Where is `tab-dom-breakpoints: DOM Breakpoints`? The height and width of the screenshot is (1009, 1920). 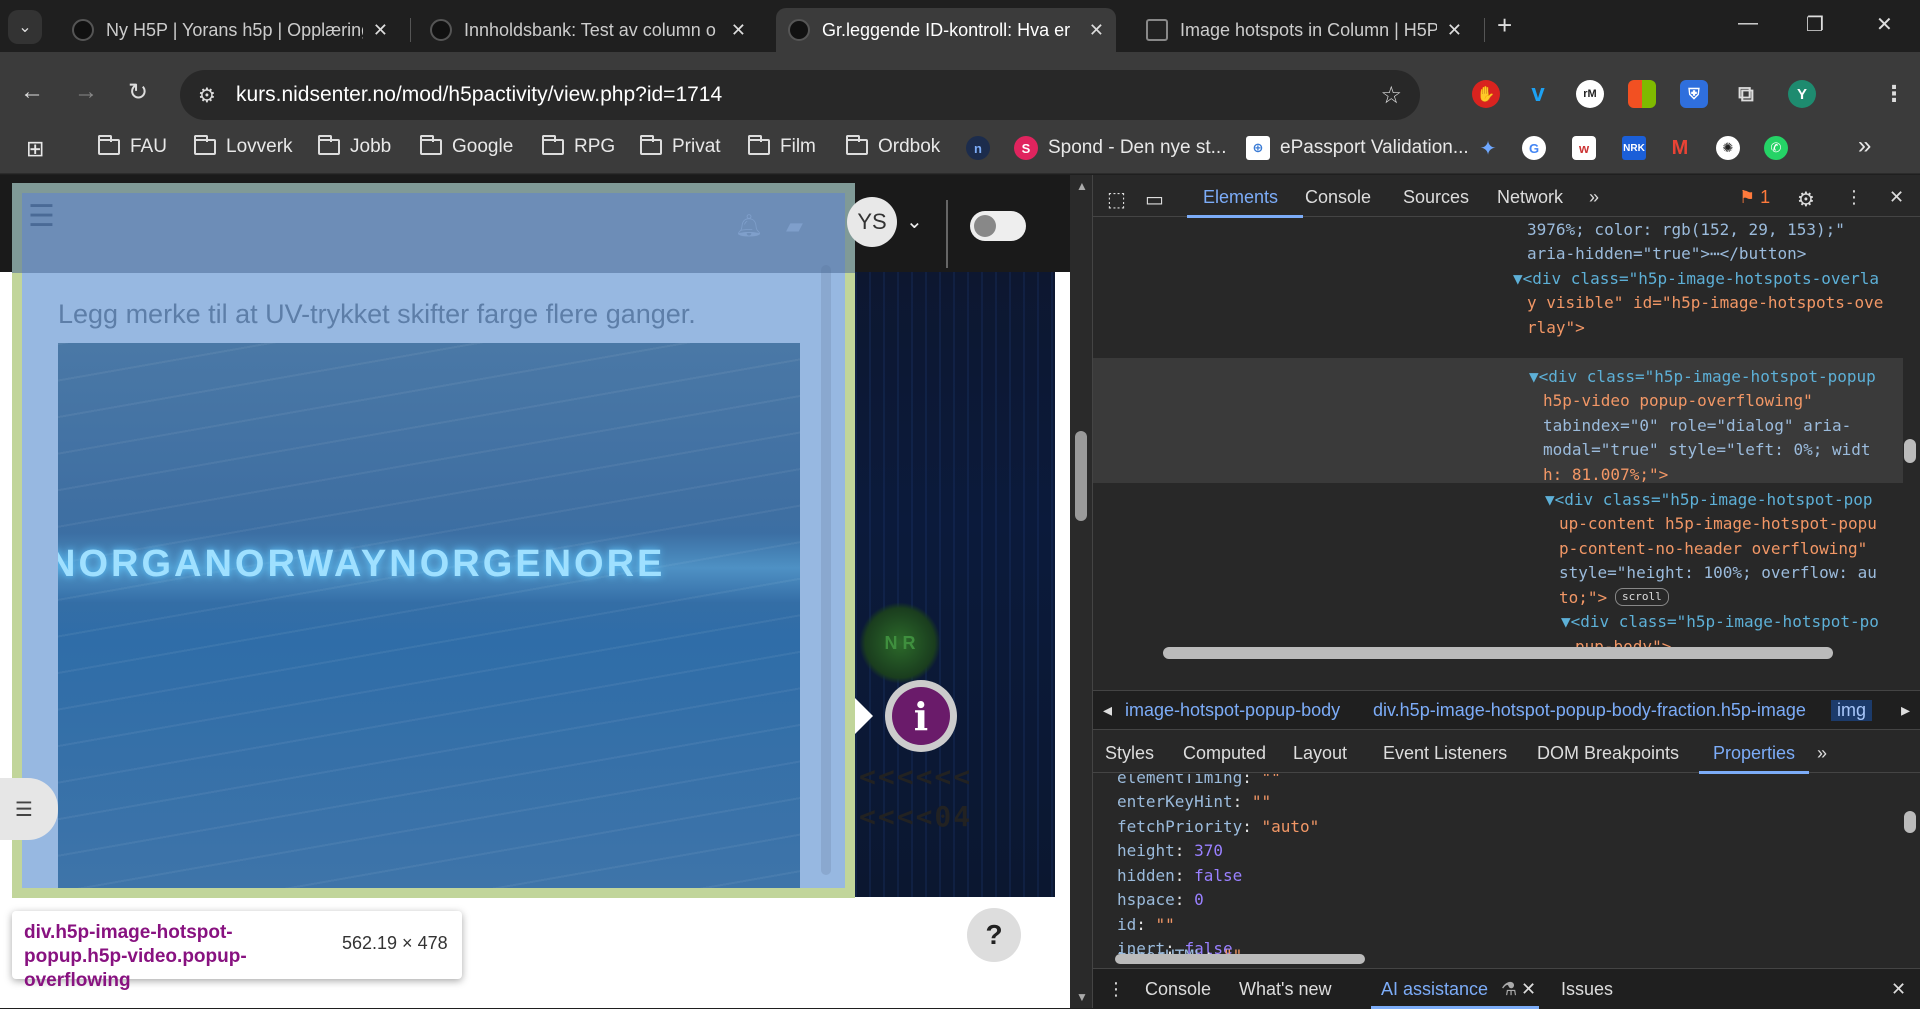 tab-dom-breakpoints: DOM Breakpoints is located at coordinates (1608, 753).